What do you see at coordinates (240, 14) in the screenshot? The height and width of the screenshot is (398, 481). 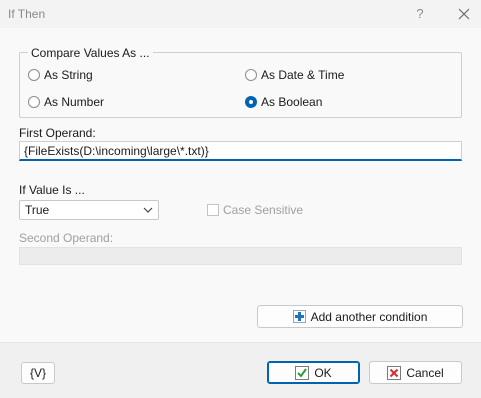 I see `title-bar: If Then ?` at bounding box center [240, 14].